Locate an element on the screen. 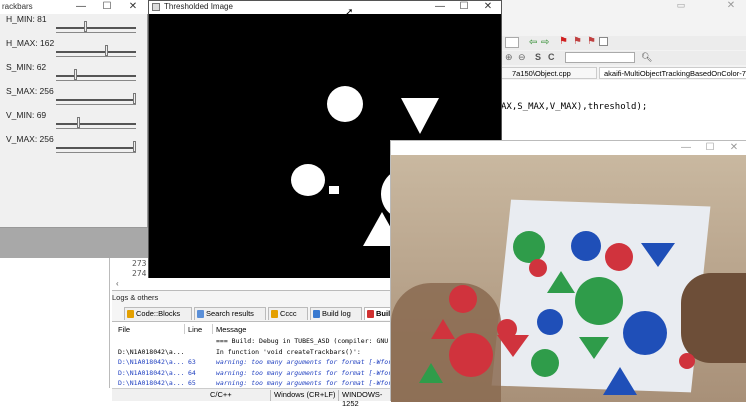 This screenshot has width=746, height=408. trackbars-close-button: ✕ is located at coordinates (133, 7).